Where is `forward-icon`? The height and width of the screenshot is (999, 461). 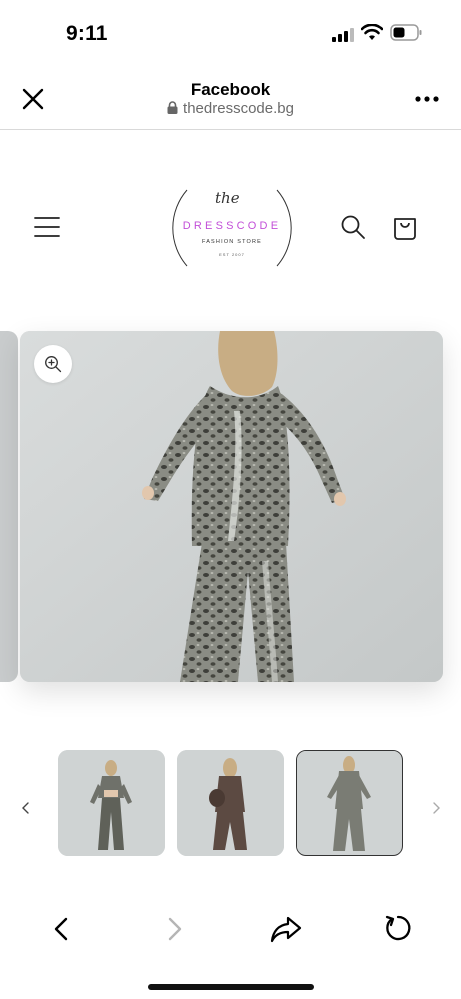
forward-icon is located at coordinates (174, 929).